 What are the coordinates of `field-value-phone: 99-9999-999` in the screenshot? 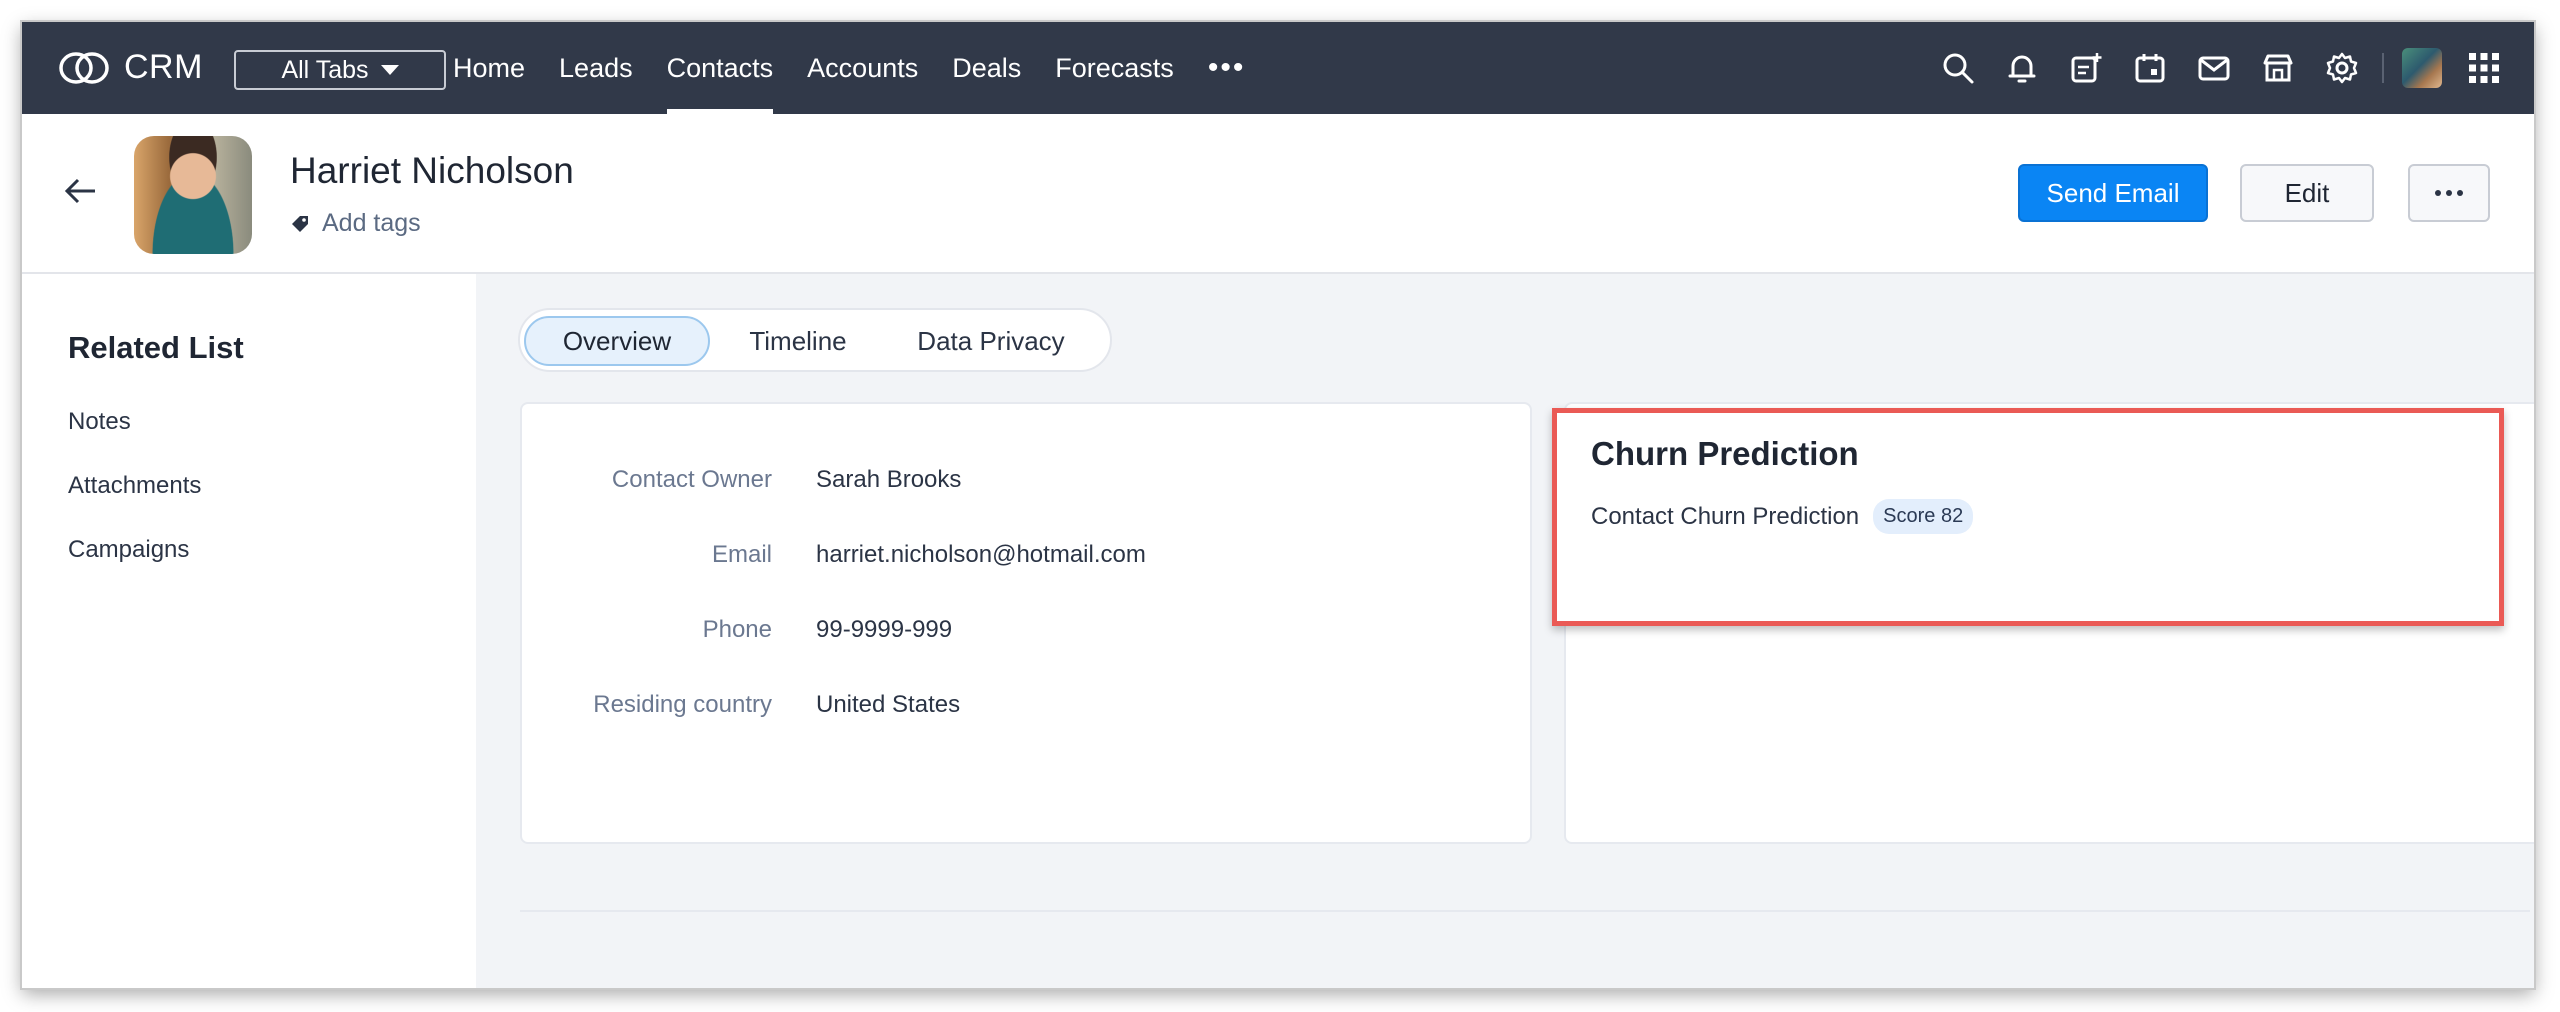 It's located at (884, 630).